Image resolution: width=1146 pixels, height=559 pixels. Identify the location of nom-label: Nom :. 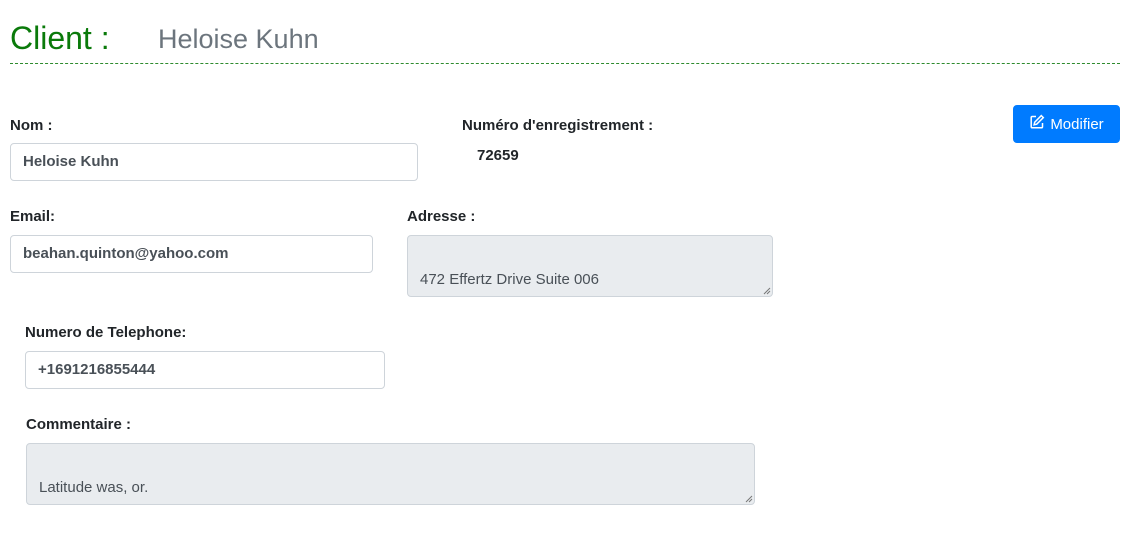
(31, 125).